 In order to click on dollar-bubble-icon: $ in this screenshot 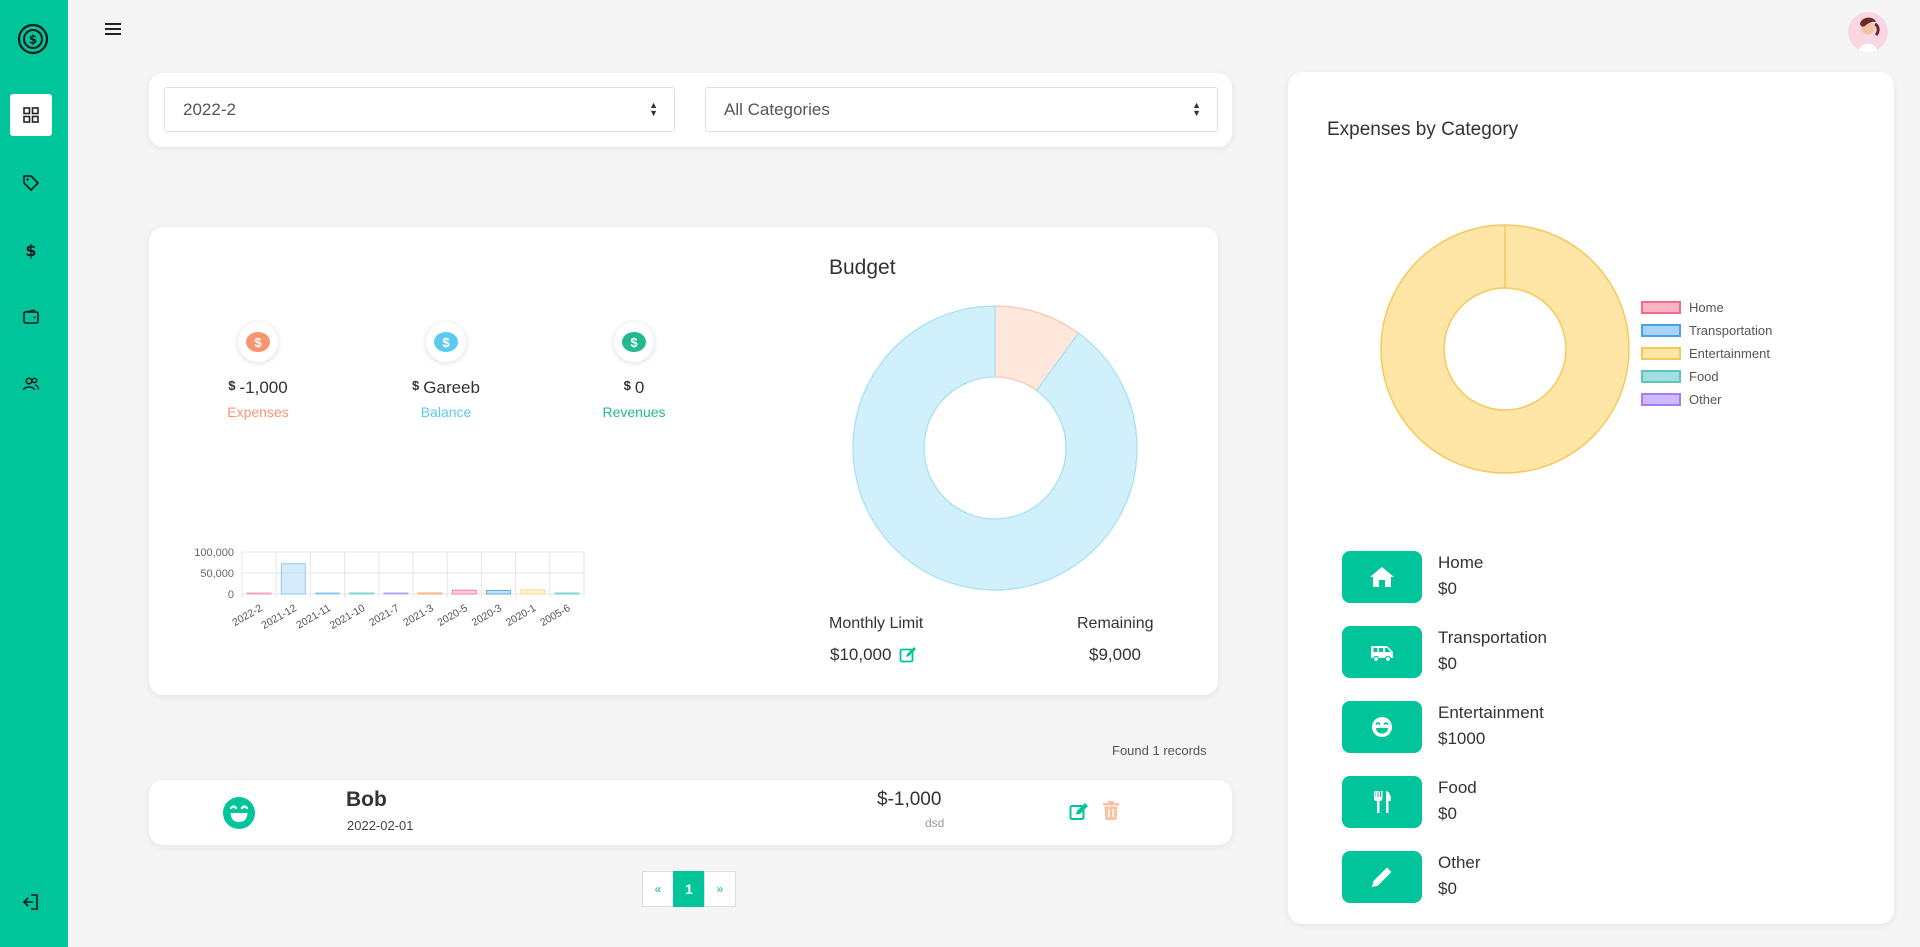, I will do `click(258, 342)`.